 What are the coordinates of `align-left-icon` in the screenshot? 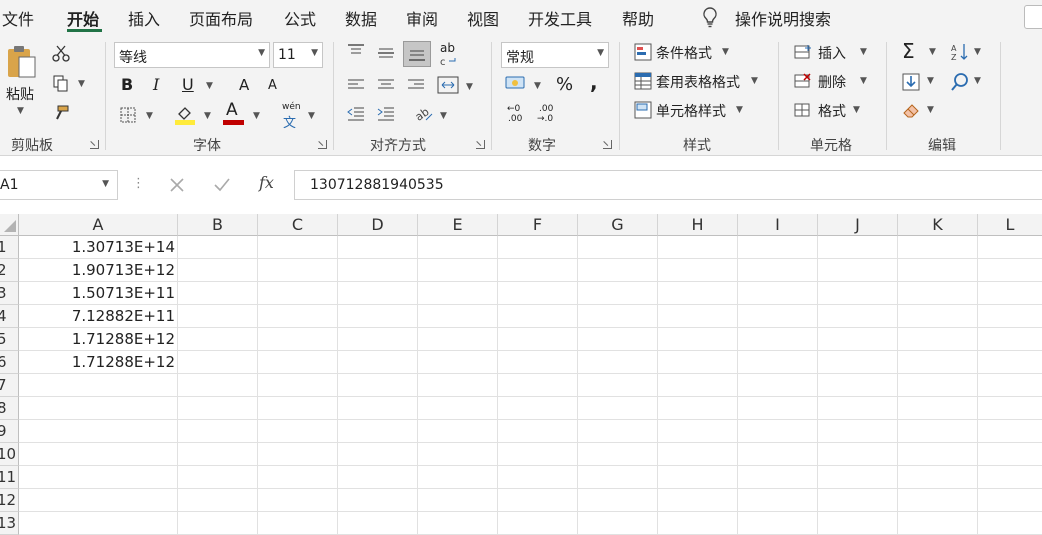 It's located at (356, 85).